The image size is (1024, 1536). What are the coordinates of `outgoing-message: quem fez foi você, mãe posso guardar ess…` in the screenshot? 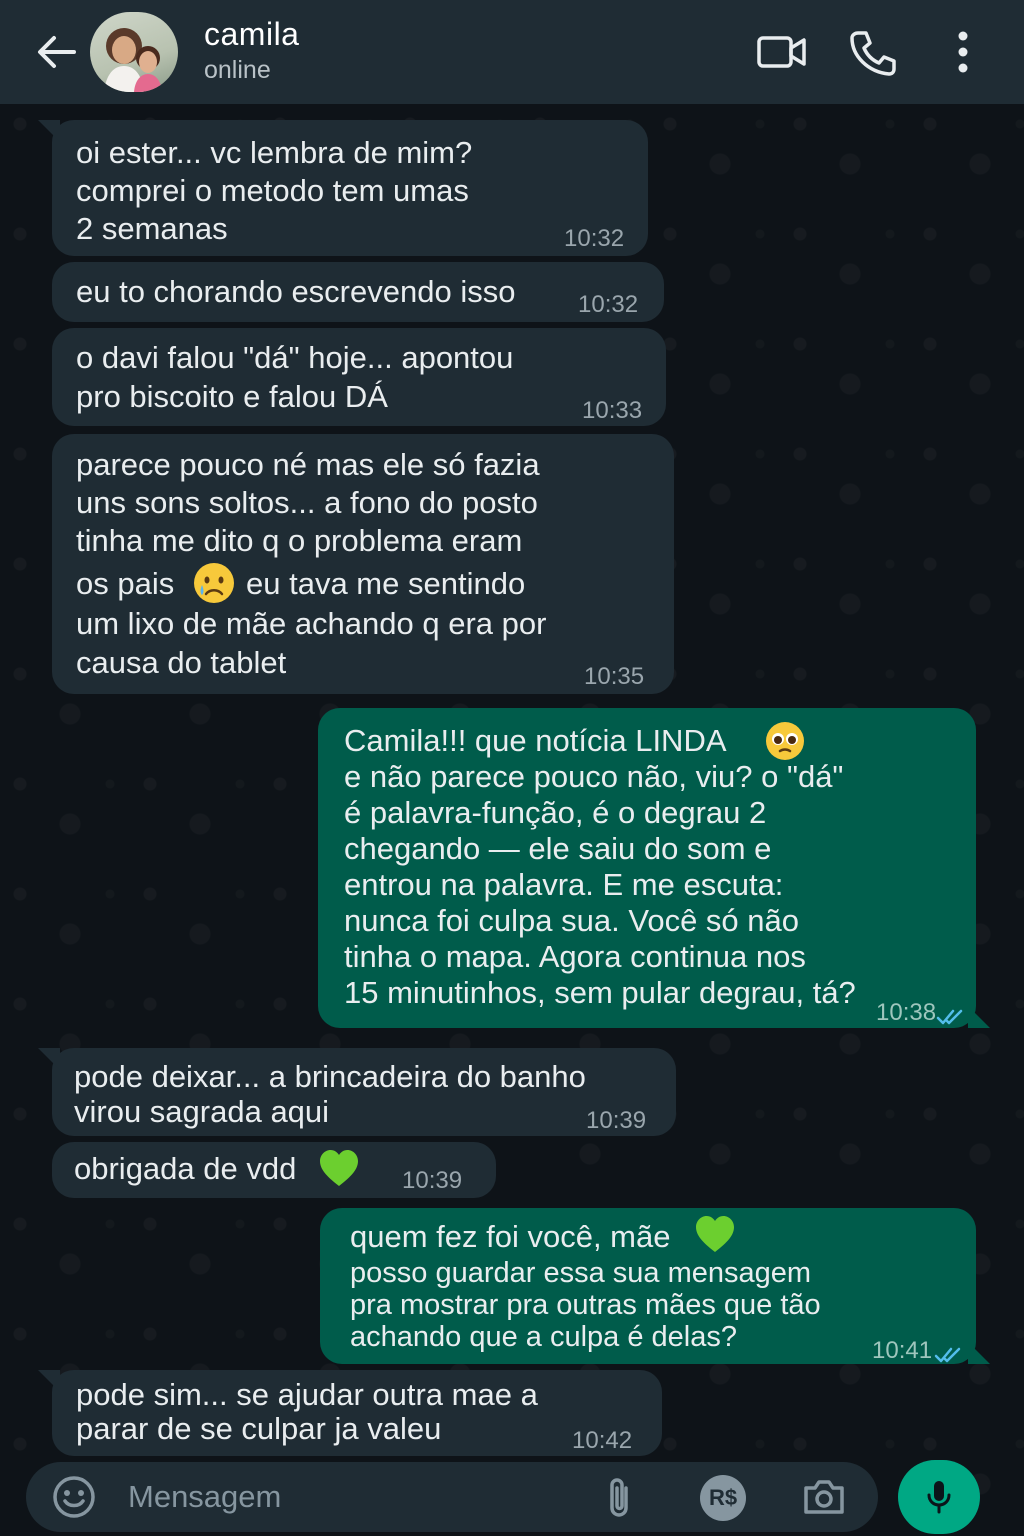 It's located at (655, 1286).